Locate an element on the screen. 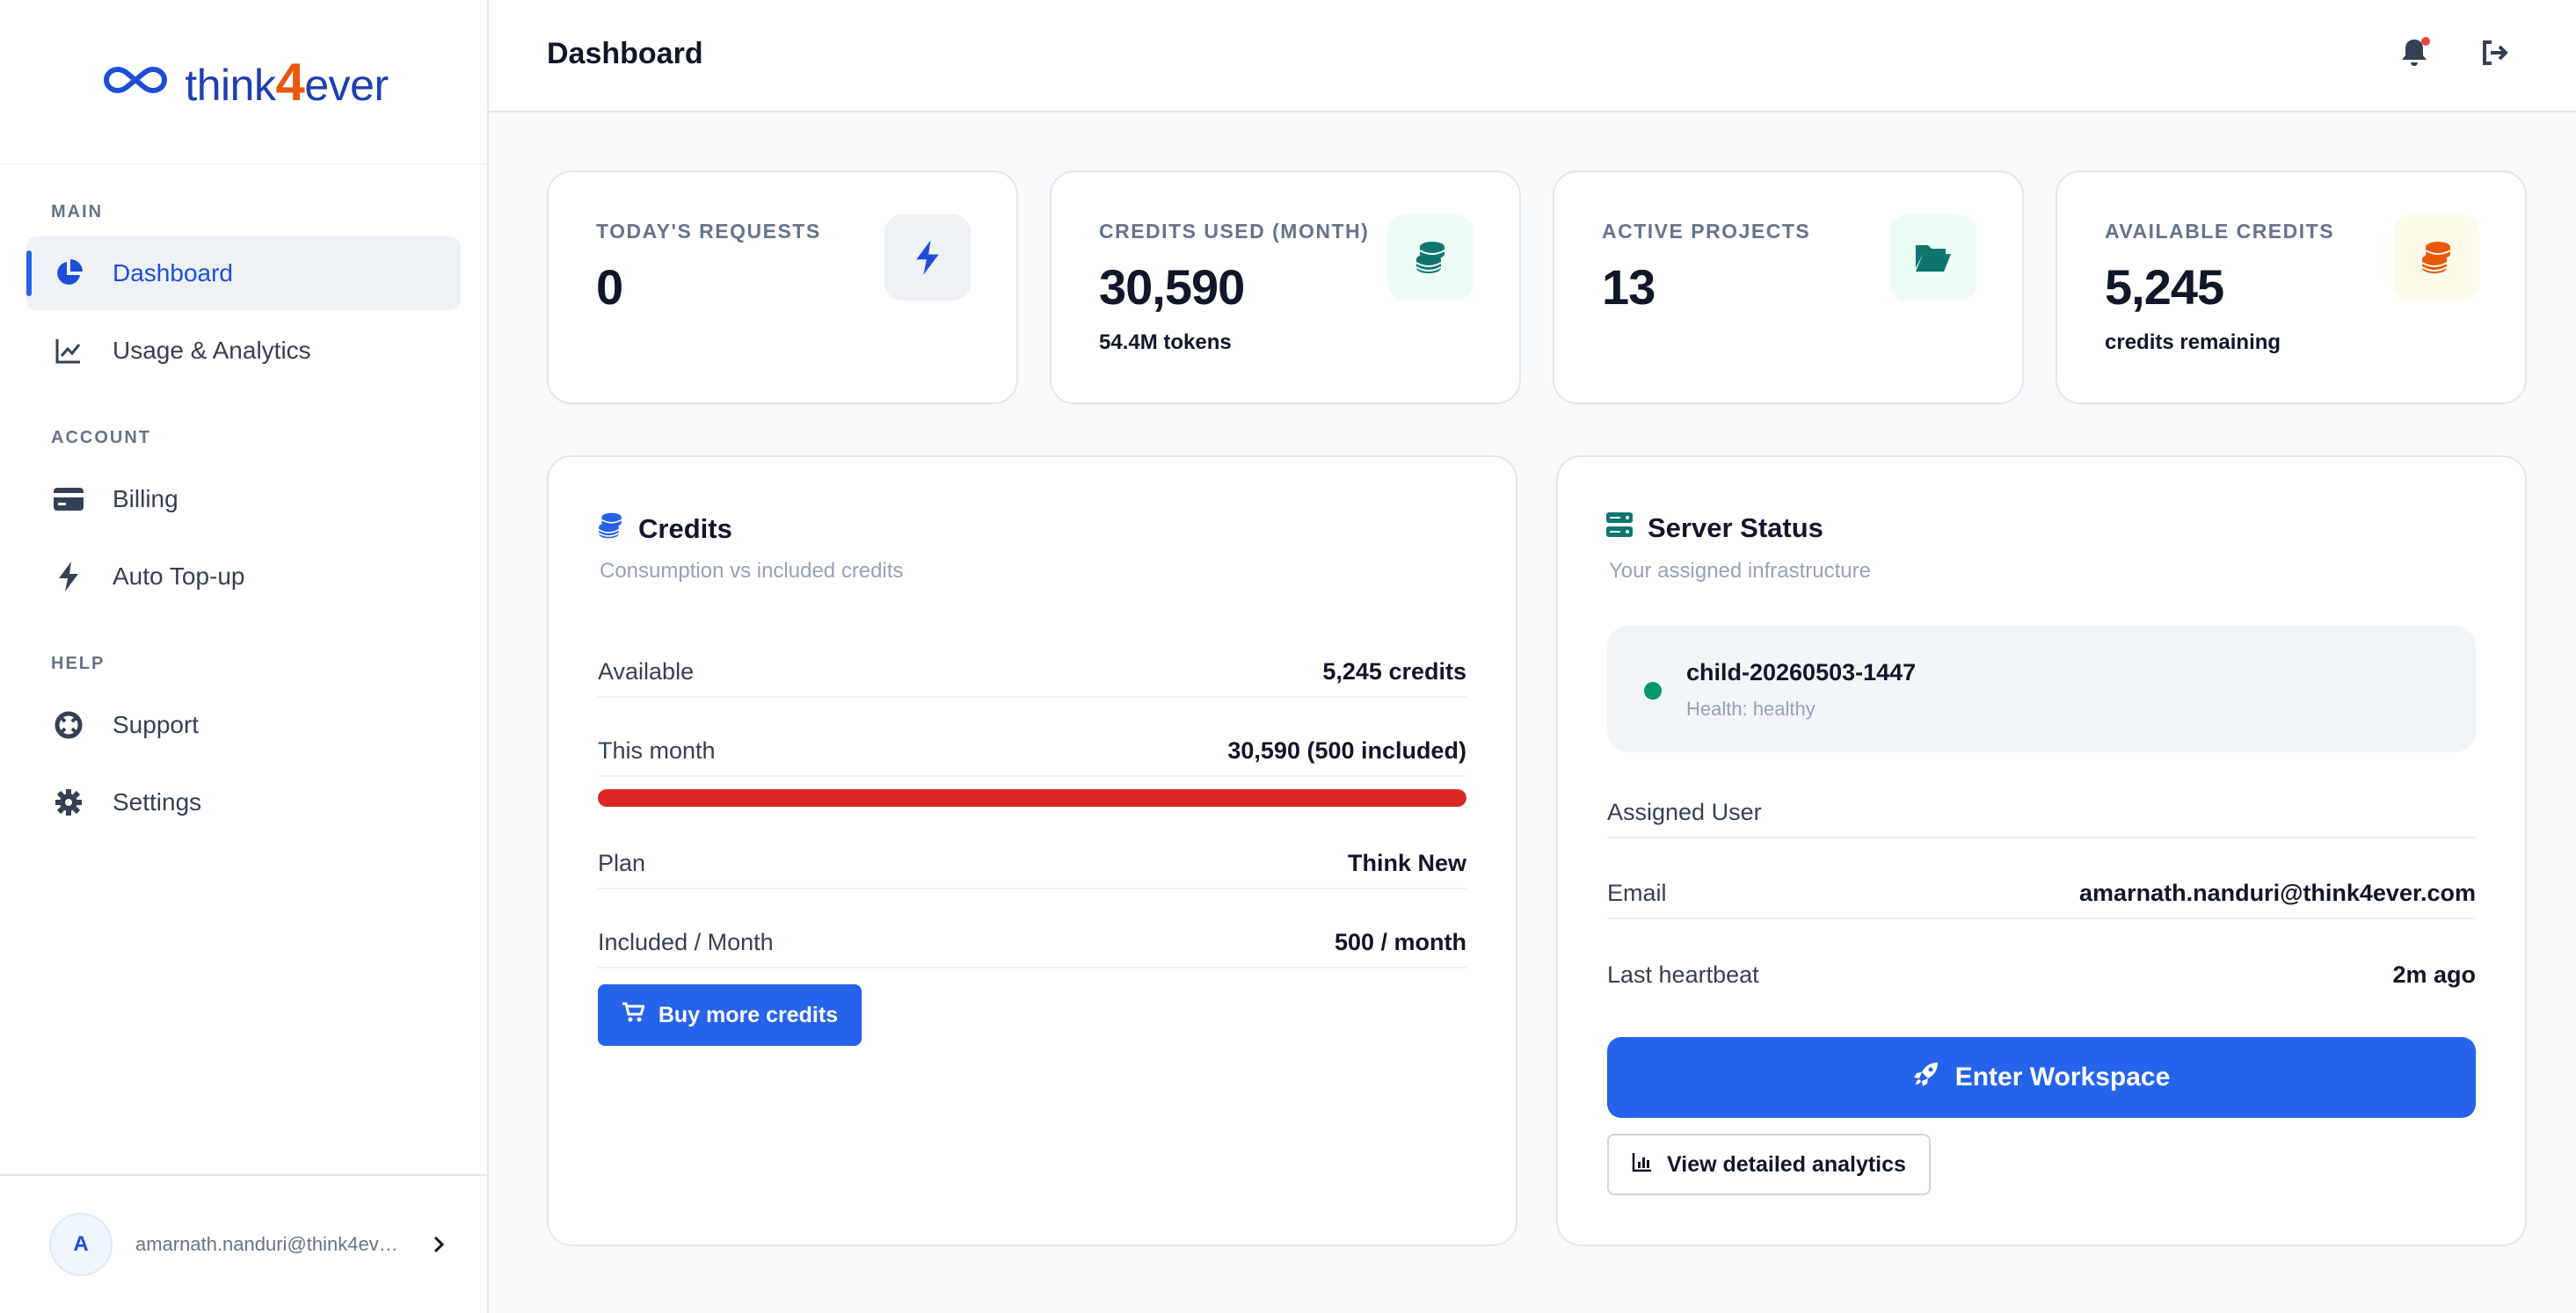 This screenshot has width=2576, height=1313. row-value: 30,590 (500 included) is located at coordinates (1346, 750).